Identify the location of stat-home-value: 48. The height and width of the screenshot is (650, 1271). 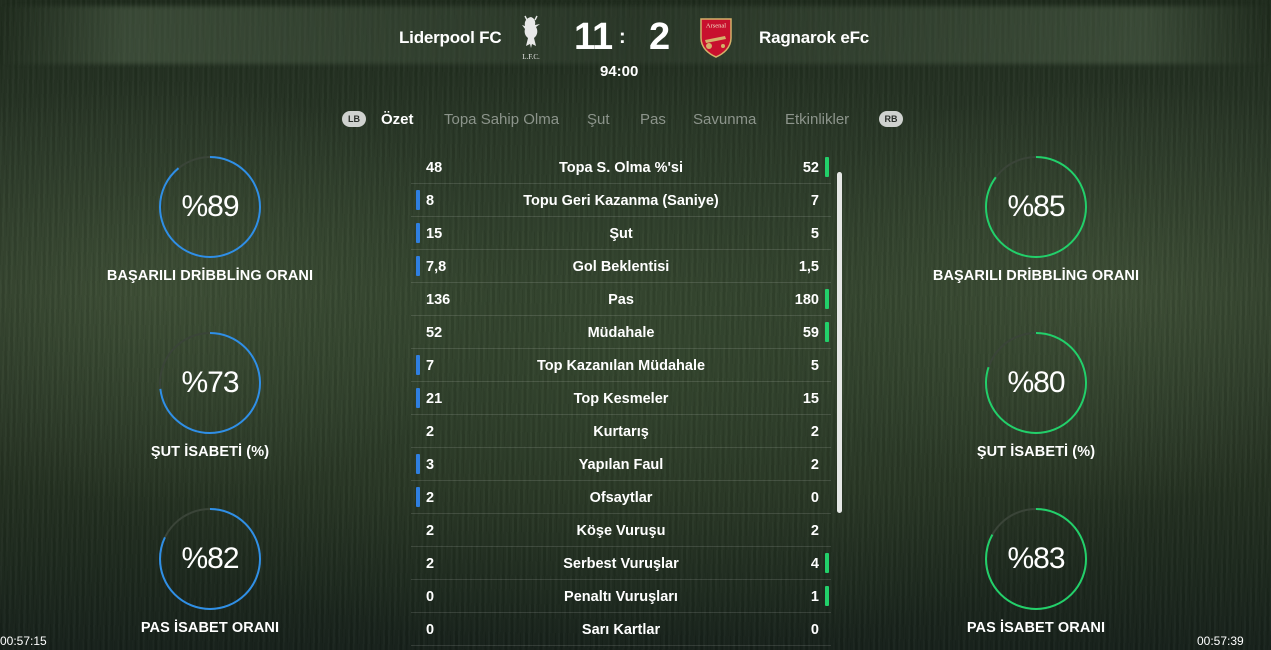
(434, 168).